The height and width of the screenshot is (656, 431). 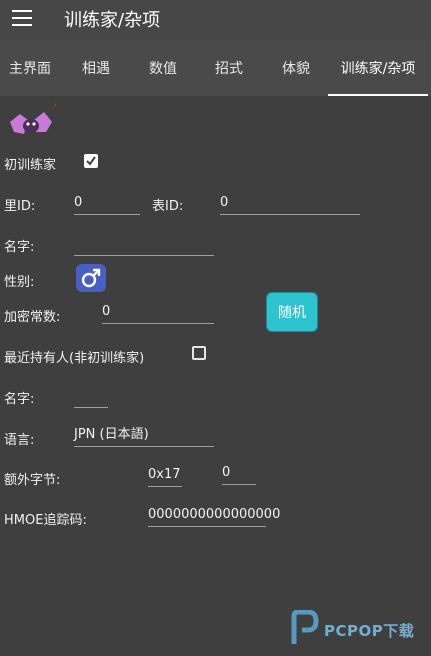 I want to click on watermark: PCPOP下载, so click(x=359, y=628).